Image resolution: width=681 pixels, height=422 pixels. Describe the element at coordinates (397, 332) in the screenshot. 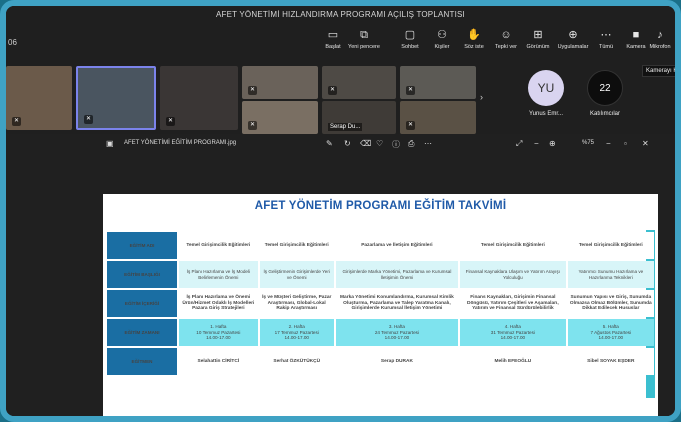

I see `schedule-cell: 3. Hafta 24 Temmuz Pazartesi 14.00-17.00` at that location.